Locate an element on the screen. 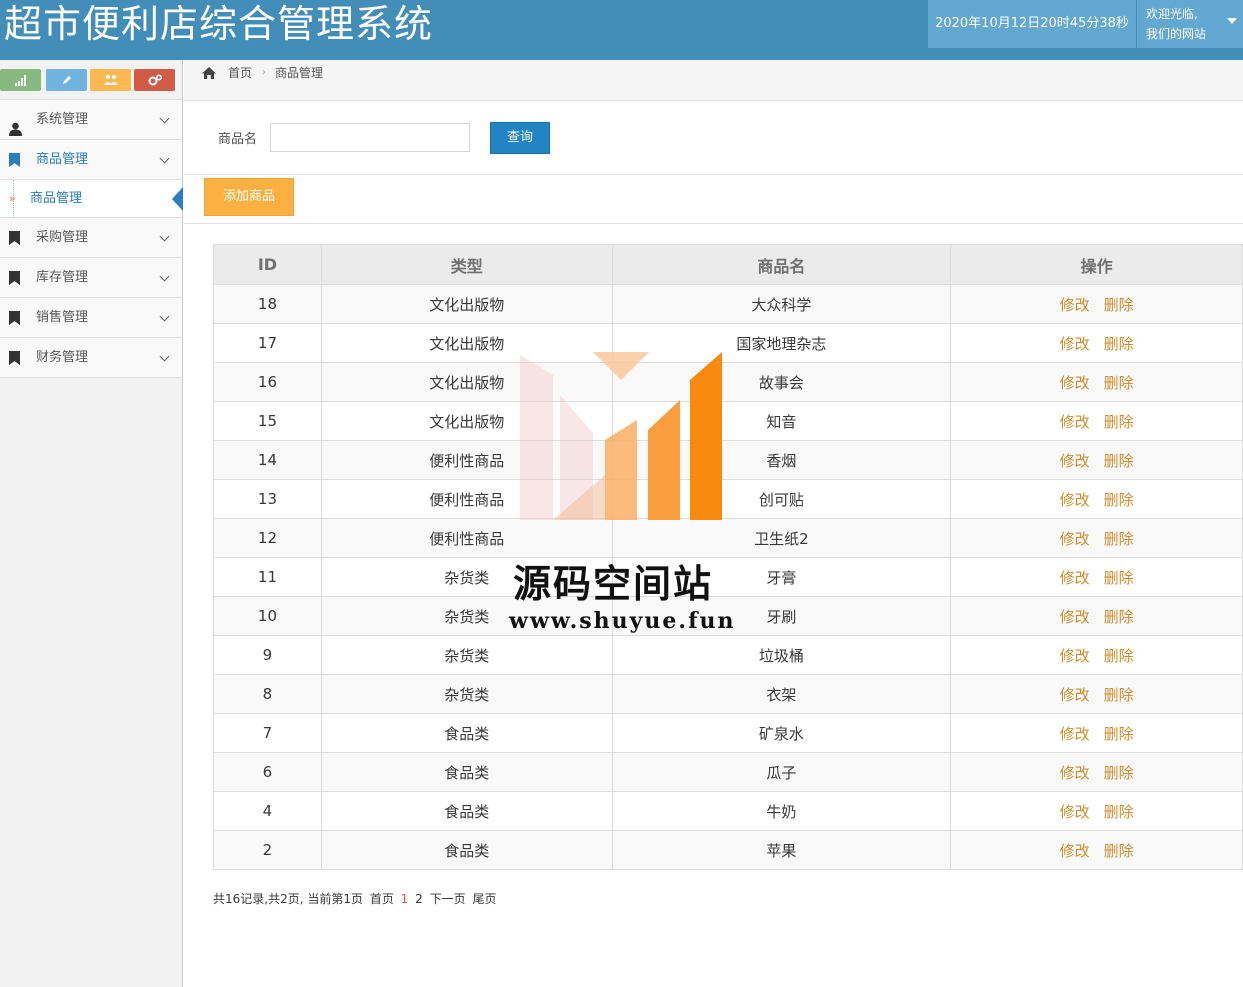 Image resolution: width=1243 pixels, height=987 pixels. table-row: 4 食品类 牛奶 修改 删除 is located at coordinates (728, 811).